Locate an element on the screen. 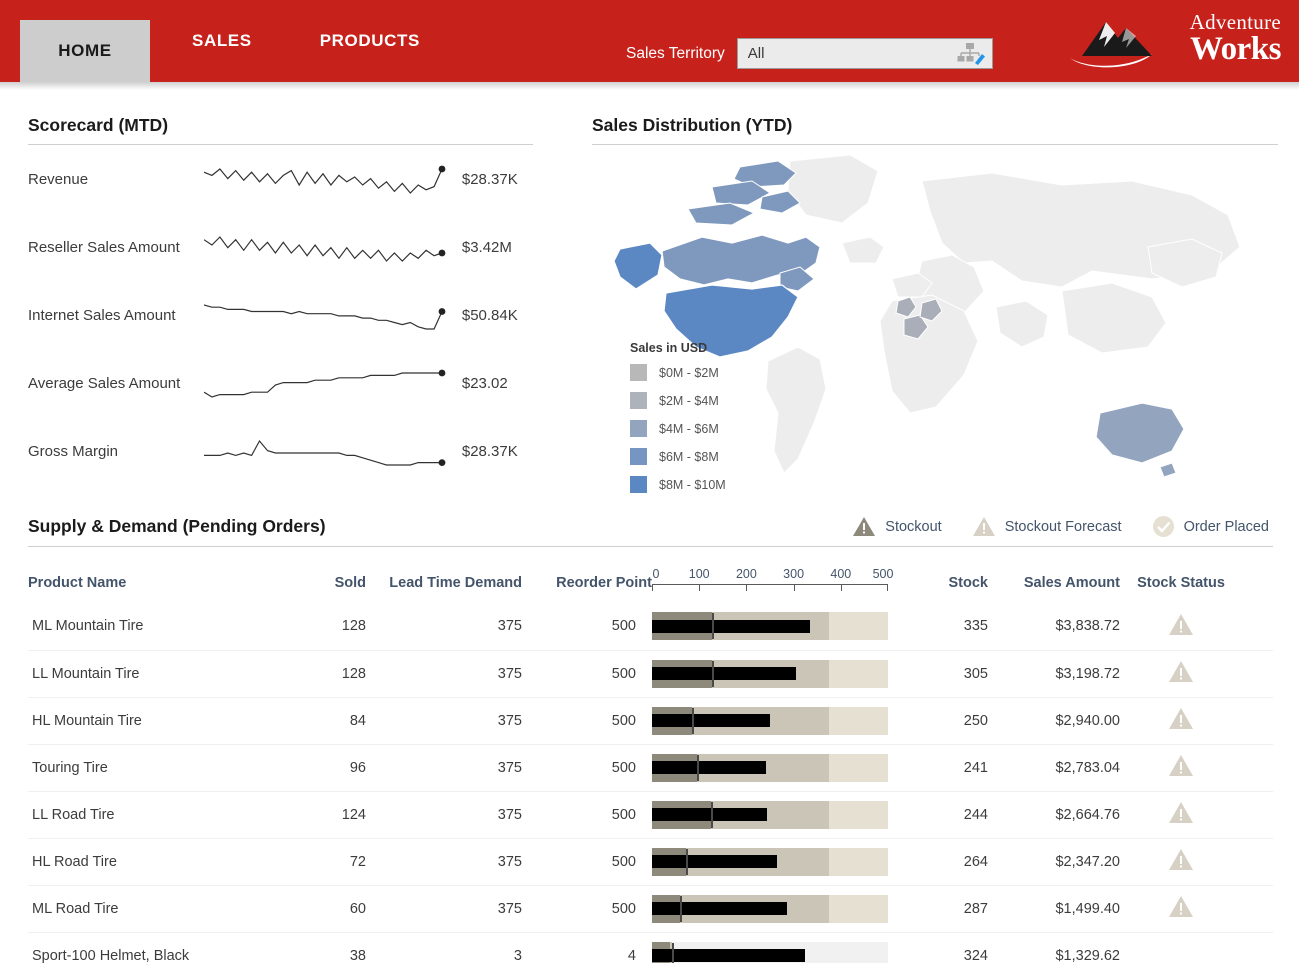 This screenshot has width=1299, height=963. logo-line-adventure: Adventure is located at coordinates (1235, 22).